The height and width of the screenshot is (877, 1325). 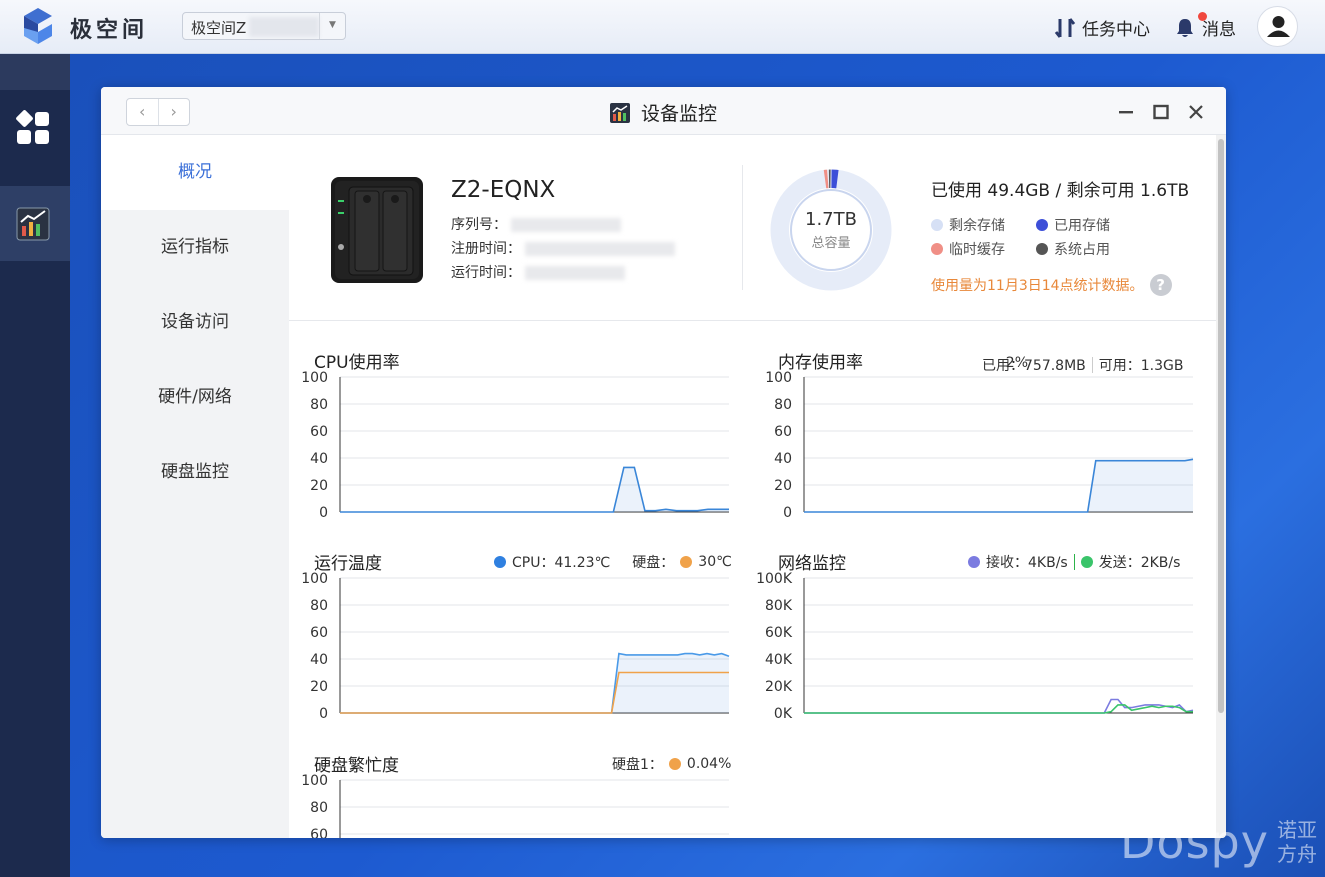 What do you see at coordinates (1116, 30) in the screenshot?
I see `task-center-label: 任务中心` at bounding box center [1116, 30].